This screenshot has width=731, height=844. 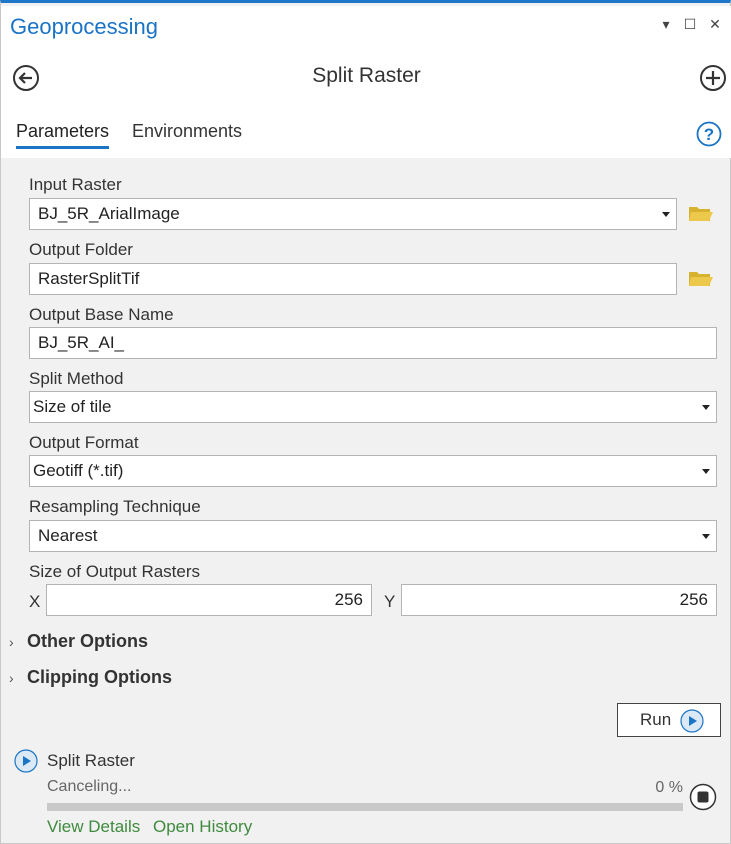 What do you see at coordinates (115, 571) in the screenshot?
I see `size-of-output-rasters-label: Size of Output Rasters` at bounding box center [115, 571].